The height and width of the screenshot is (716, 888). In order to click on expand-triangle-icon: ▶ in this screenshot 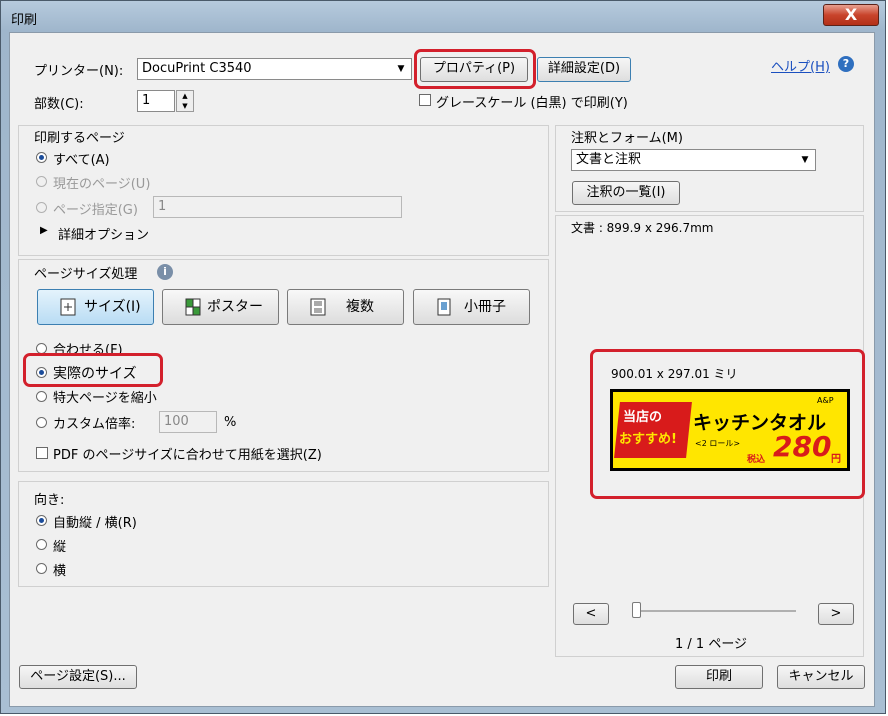, I will do `click(44, 230)`.